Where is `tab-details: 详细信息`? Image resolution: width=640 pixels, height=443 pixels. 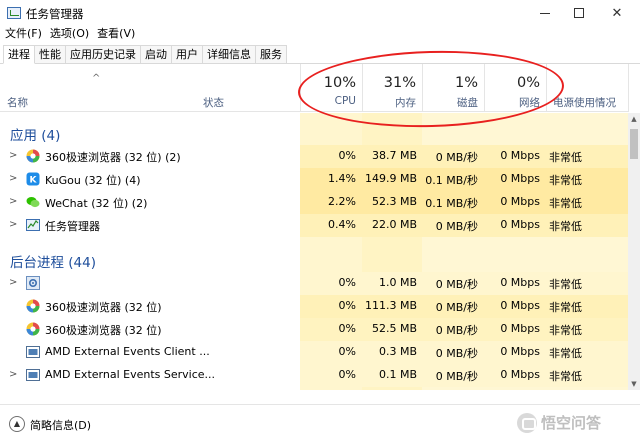
tab-details: 详细信息 is located at coordinates (229, 54).